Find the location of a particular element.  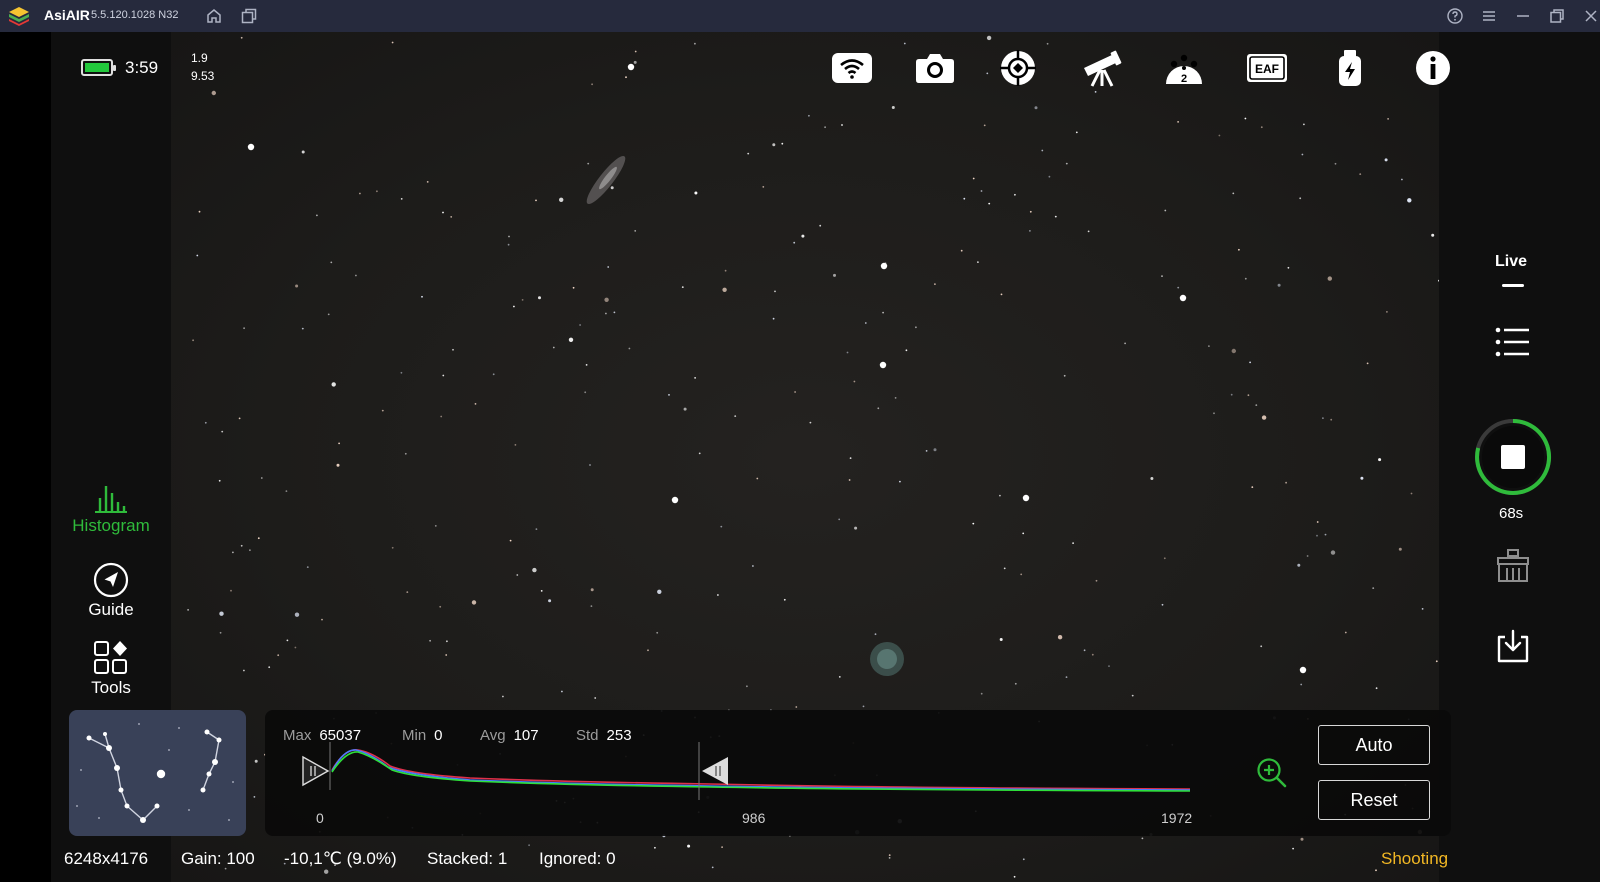

sky-map-thumbnail is located at coordinates (157, 773).